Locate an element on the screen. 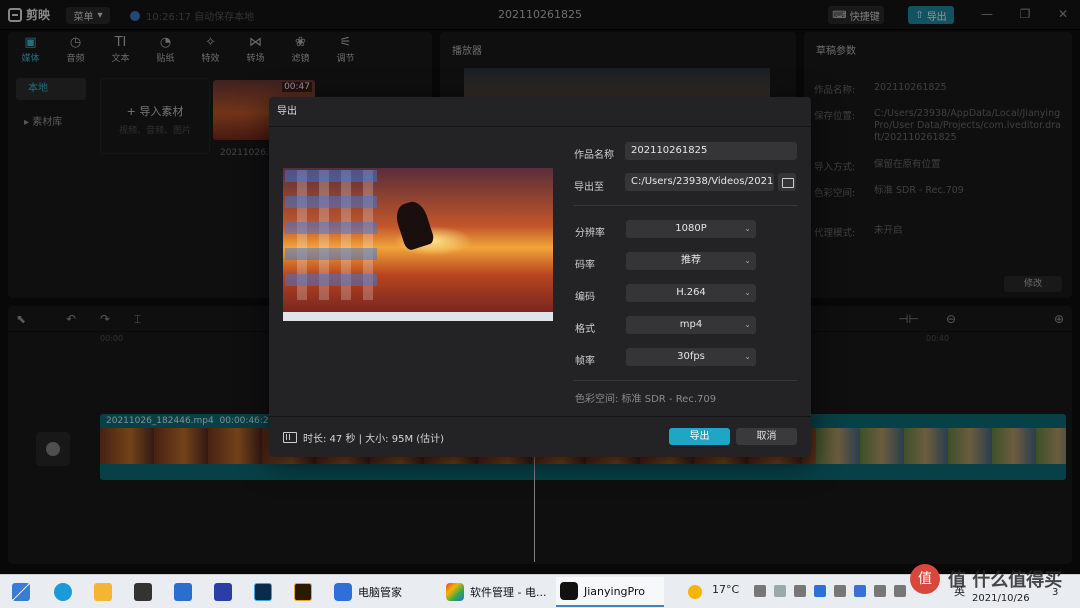  software-manager-icon is located at coordinates (455, 592).